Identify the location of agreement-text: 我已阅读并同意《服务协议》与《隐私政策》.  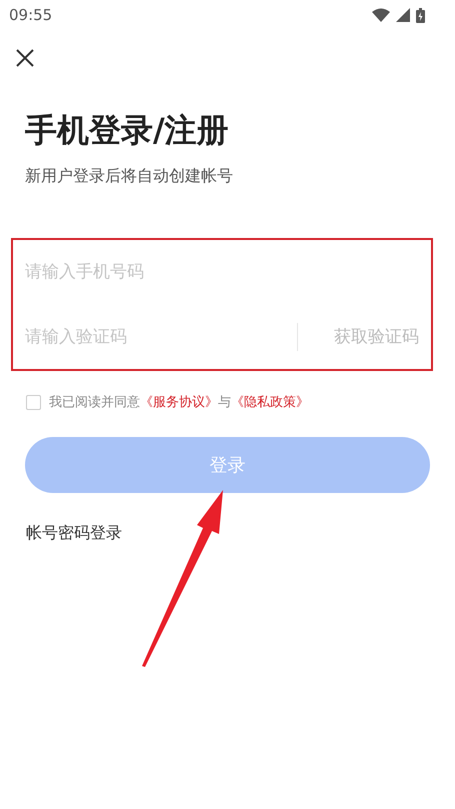
(179, 402).